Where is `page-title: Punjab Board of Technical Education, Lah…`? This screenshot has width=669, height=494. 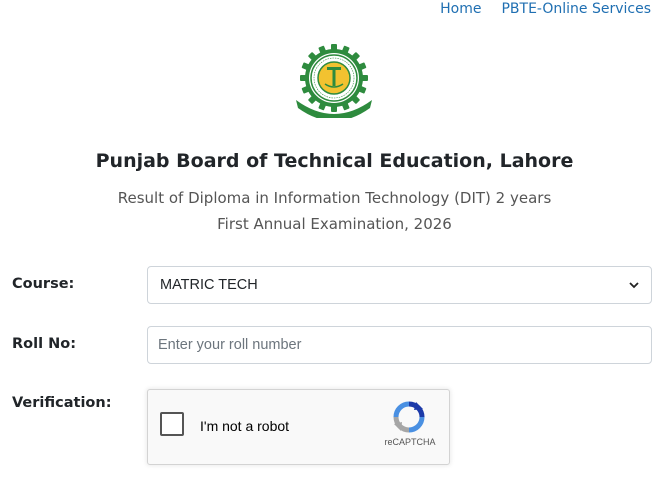 page-title: Punjab Board of Technical Education, Lah… is located at coordinates (334, 161).